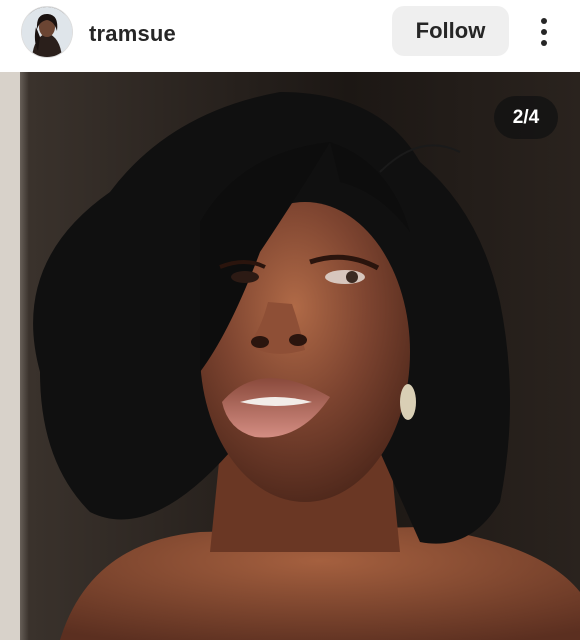 This screenshot has width=580, height=640. I want to click on image-counter-badge: 2/4, so click(526, 117).